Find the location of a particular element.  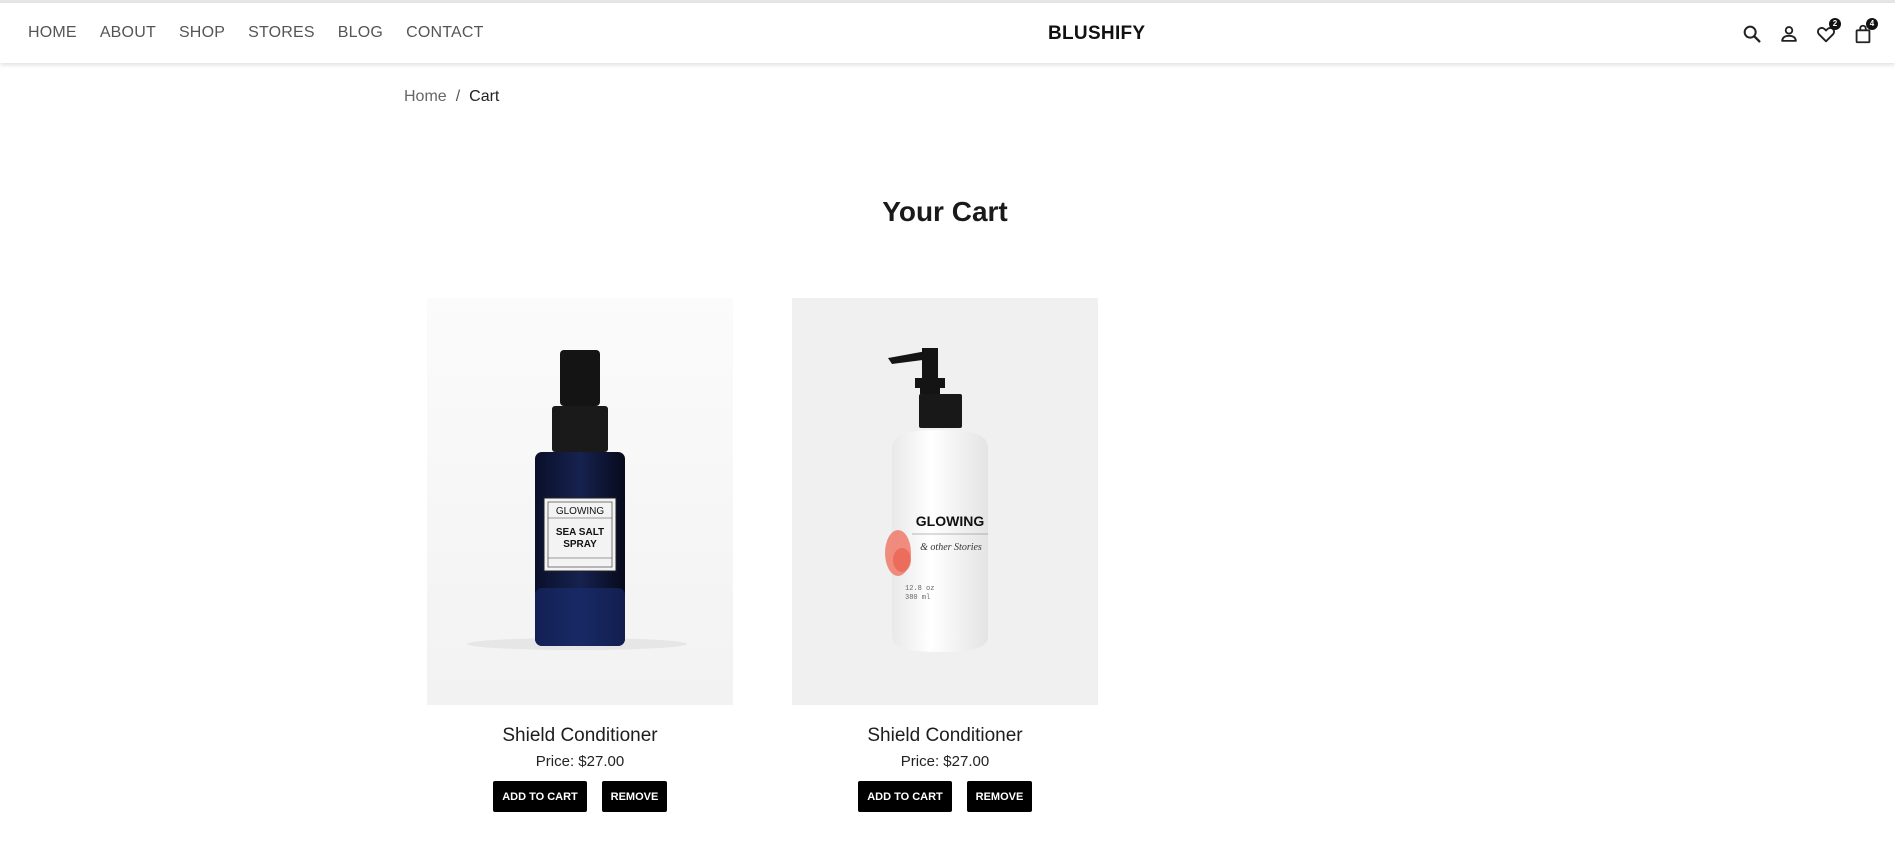

search-icon is located at coordinates (1752, 34).